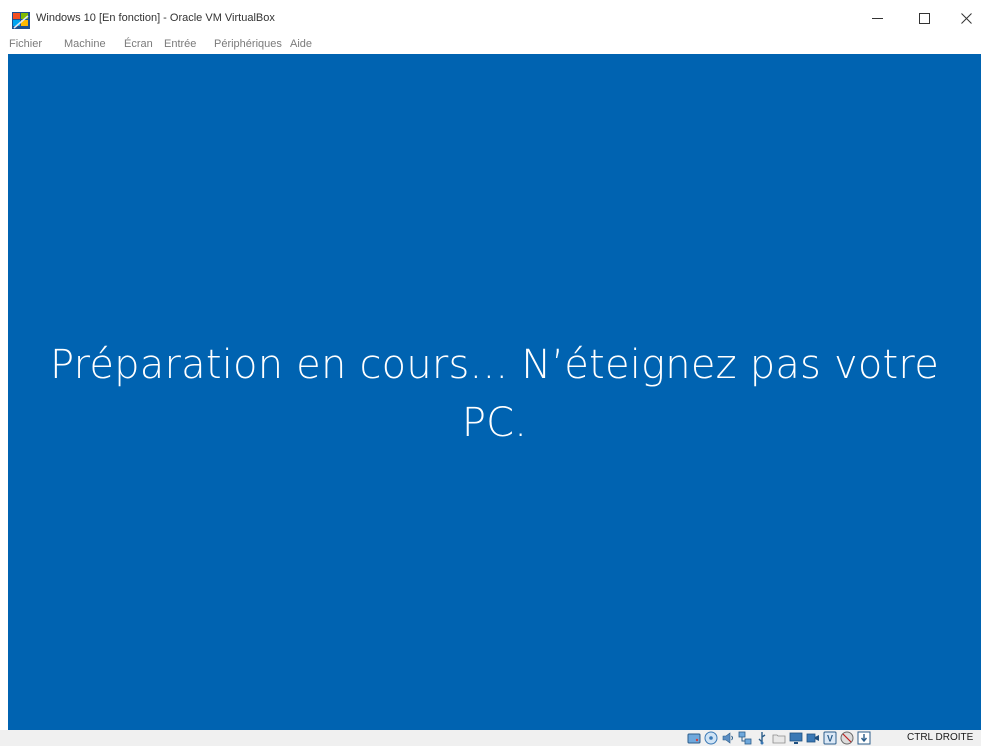 This screenshot has height=746, width=981. Describe the element at coordinates (301, 44) in the screenshot. I see `menu-aide: Aide` at that location.